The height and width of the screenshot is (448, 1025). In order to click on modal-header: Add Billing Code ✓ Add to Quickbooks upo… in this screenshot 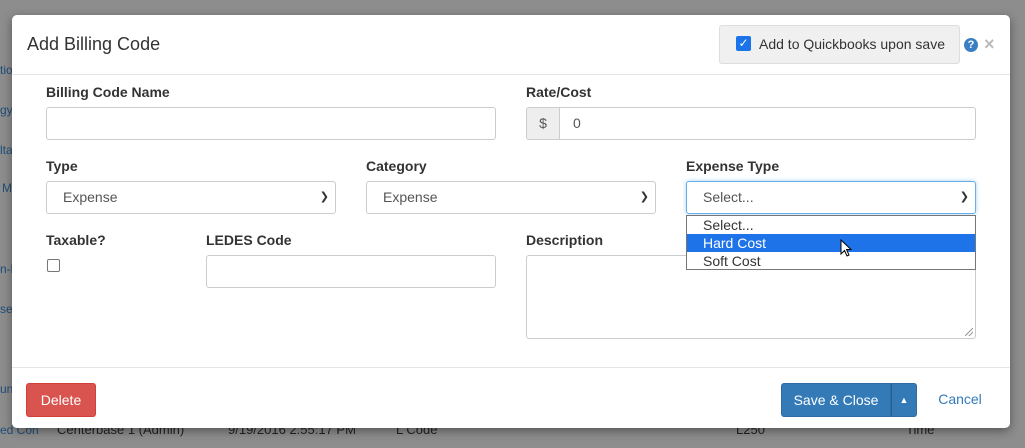, I will do `click(511, 45)`.